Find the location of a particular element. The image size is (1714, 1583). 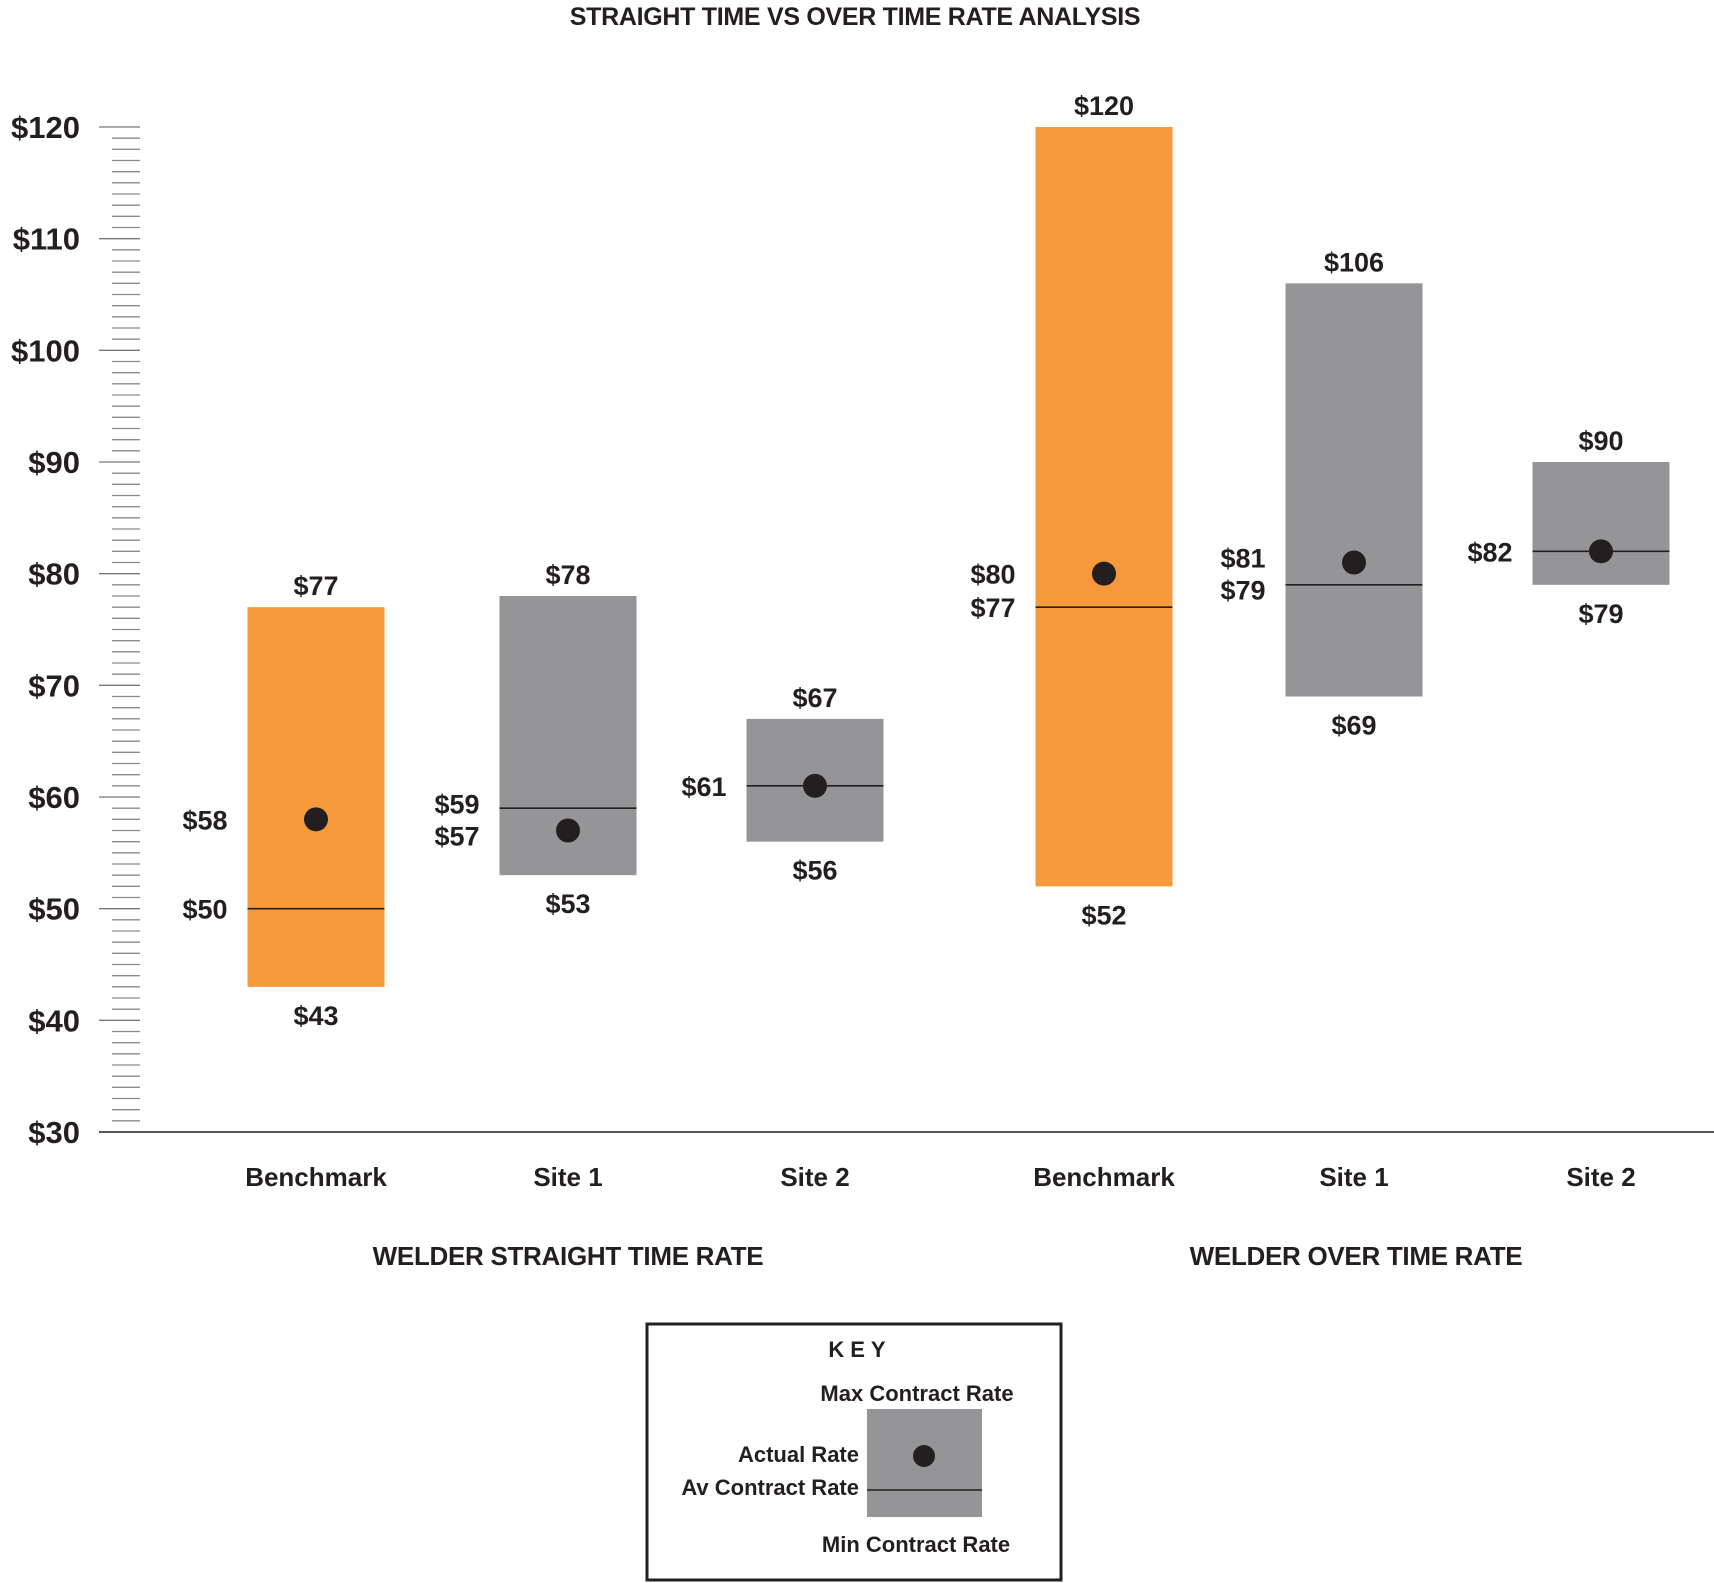

min-value-label: $52 is located at coordinates (1103, 915).